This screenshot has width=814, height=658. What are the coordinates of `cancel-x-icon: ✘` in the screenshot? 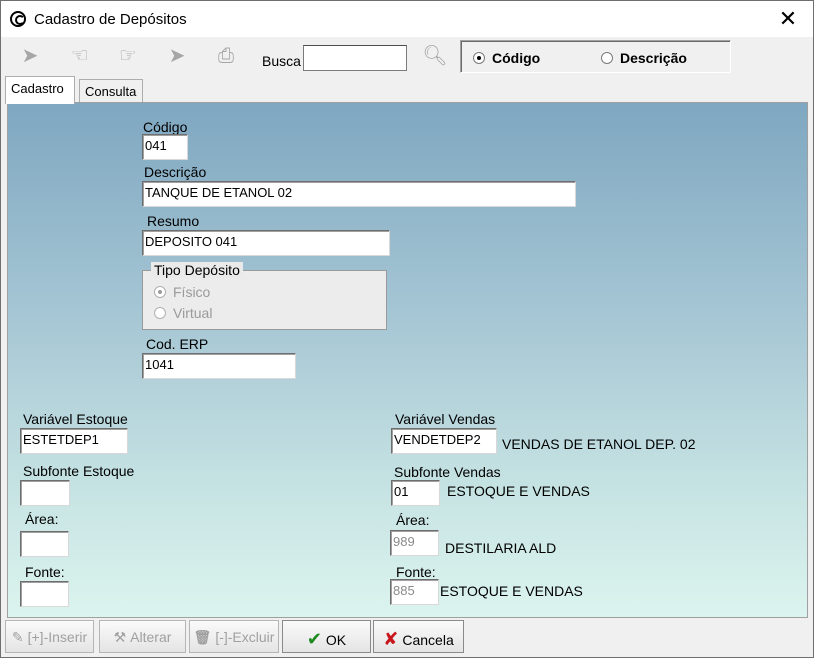 It's located at (391, 639).